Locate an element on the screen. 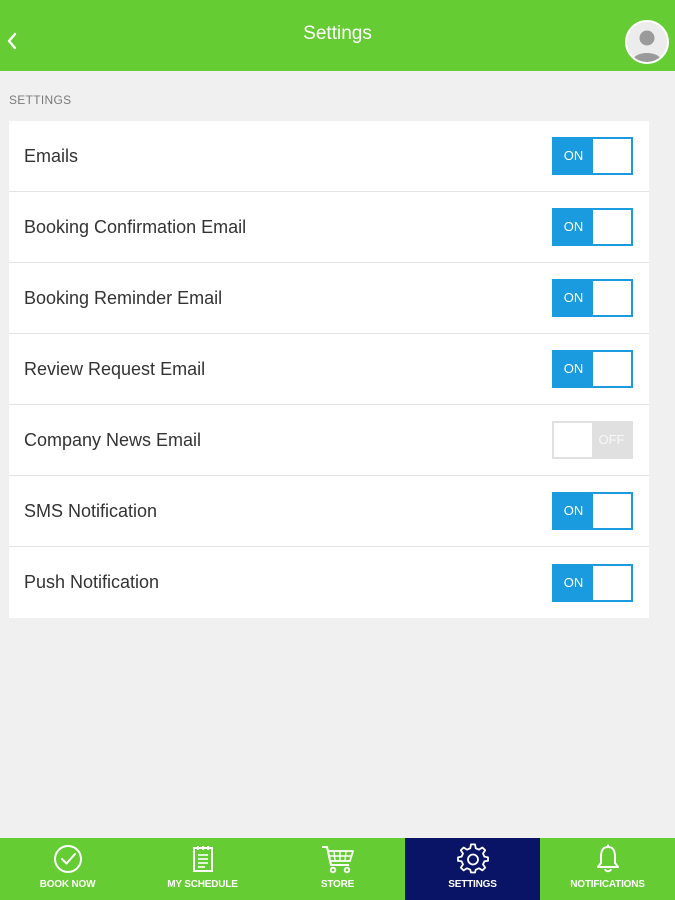  setting-row-booking-reminder: Booking Reminder Email ON is located at coordinates (329, 298).